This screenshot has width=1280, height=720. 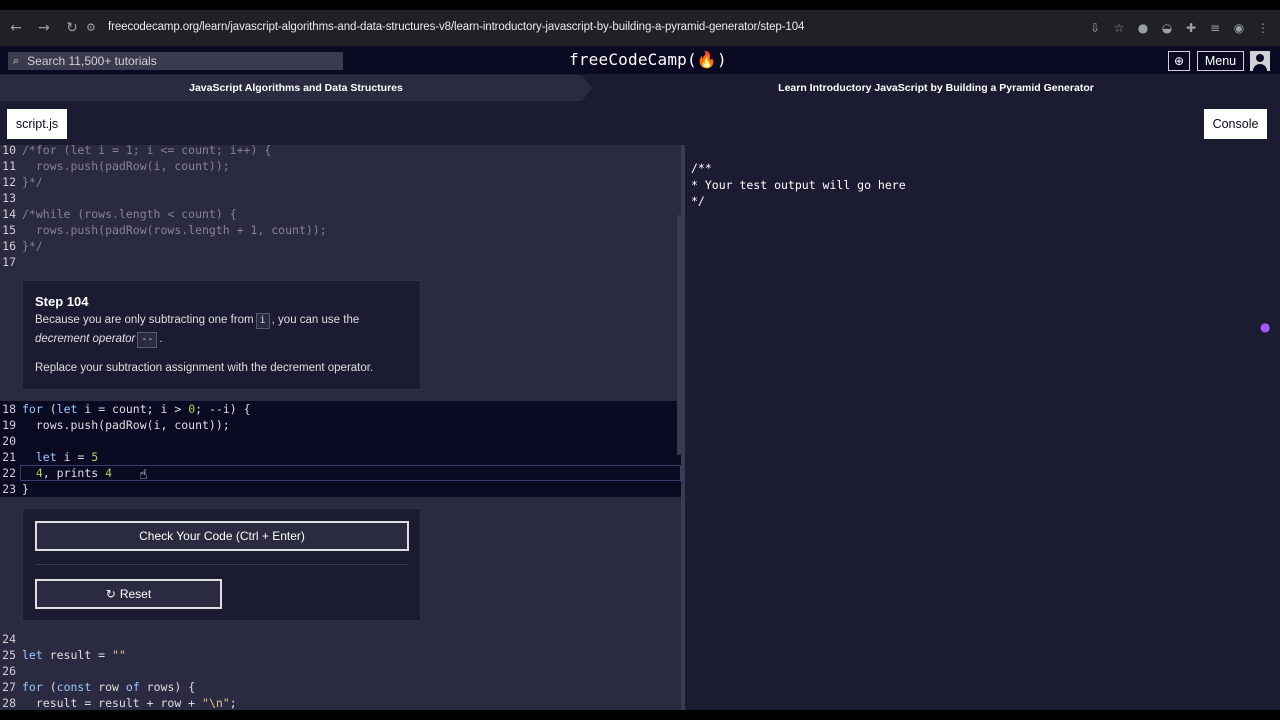 I want to click on divider, so click(x=222, y=564).